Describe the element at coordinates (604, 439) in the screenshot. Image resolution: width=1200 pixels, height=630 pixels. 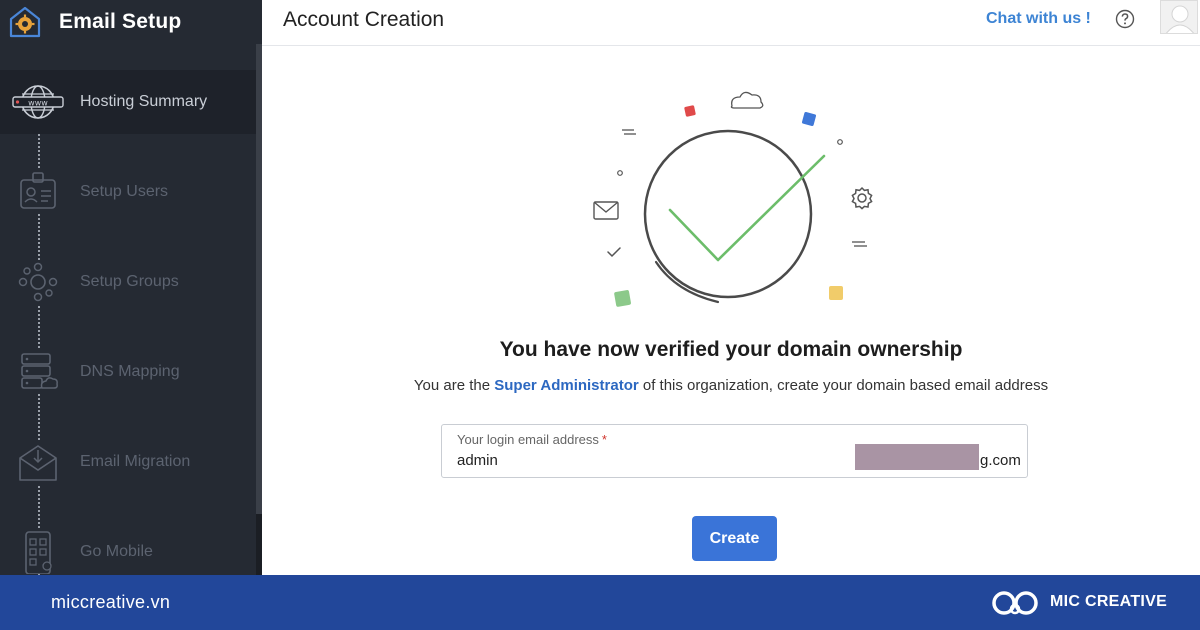
I see `required-asterisk: *` at that location.